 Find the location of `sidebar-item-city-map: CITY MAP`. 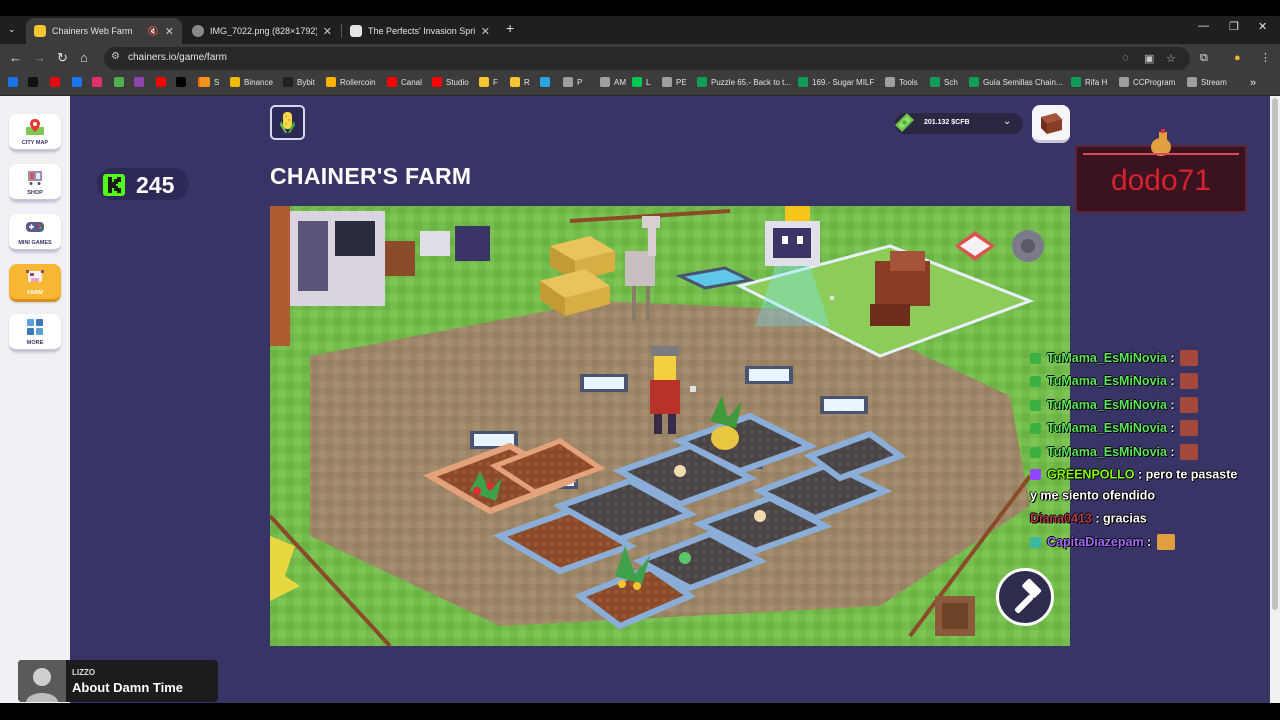

sidebar-item-city-map: CITY MAP is located at coordinates (35, 133).